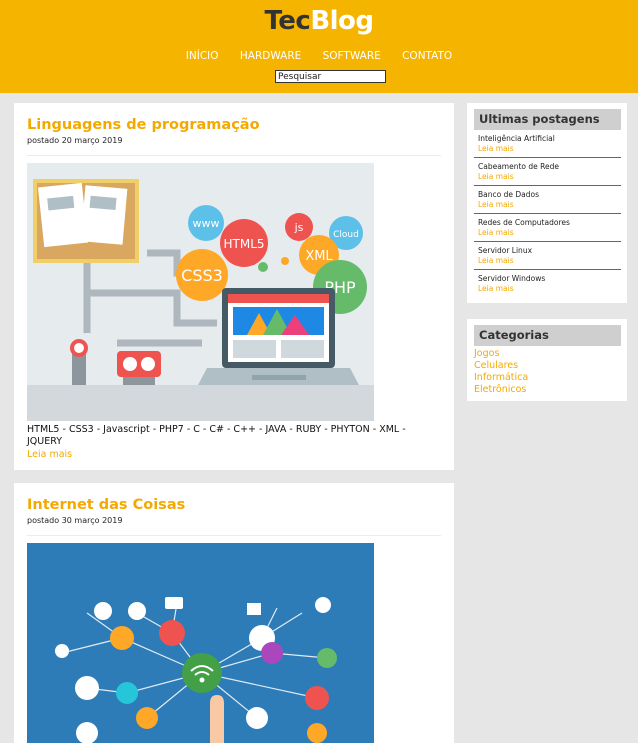 Image resolution: width=638 pixels, height=743 pixels. What do you see at coordinates (547, 390) in the screenshot?
I see `list-item: Eletrônicos` at bounding box center [547, 390].